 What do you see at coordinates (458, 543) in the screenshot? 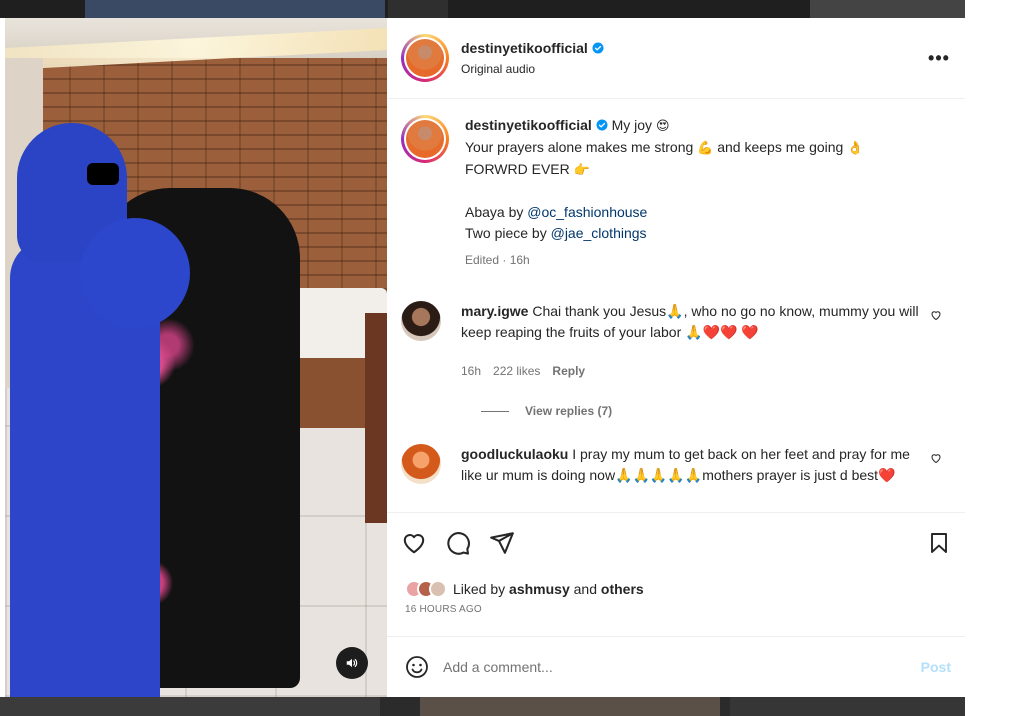
I see `comment-icon` at bounding box center [458, 543].